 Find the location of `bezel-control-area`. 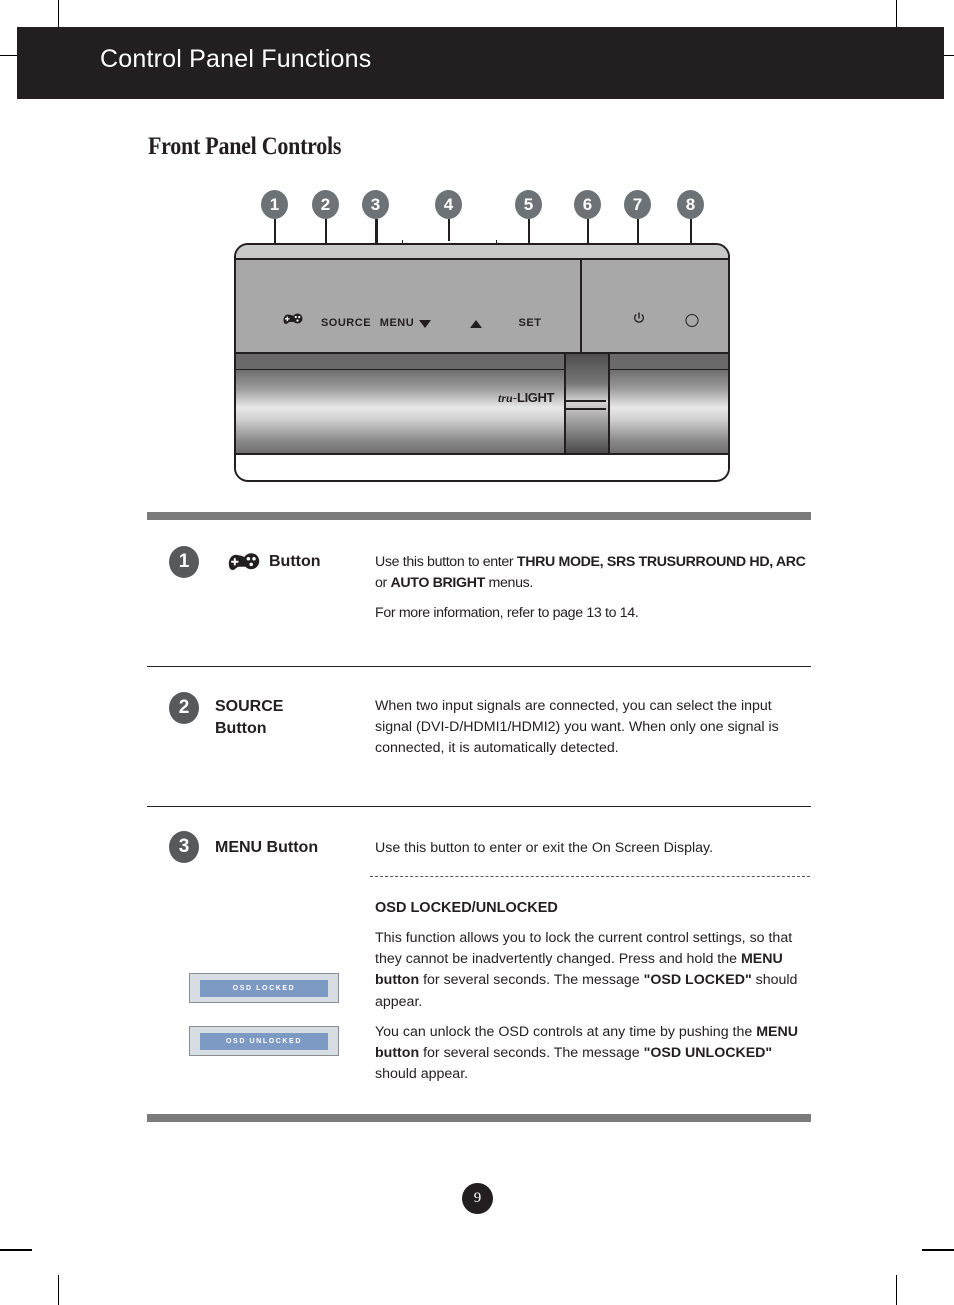

bezel-control-area is located at coordinates (482, 307).